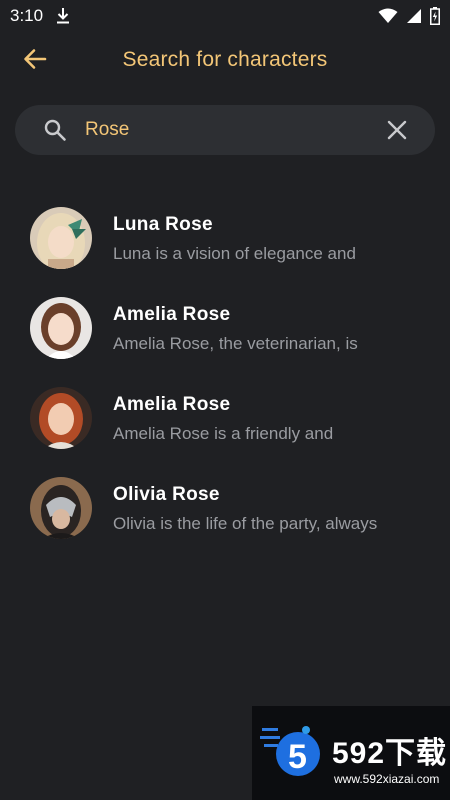 The height and width of the screenshot is (800, 450). What do you see at coordinates (435, 16) in the screenshot?
I see `battery-icon` at bounding box center [435, 16].